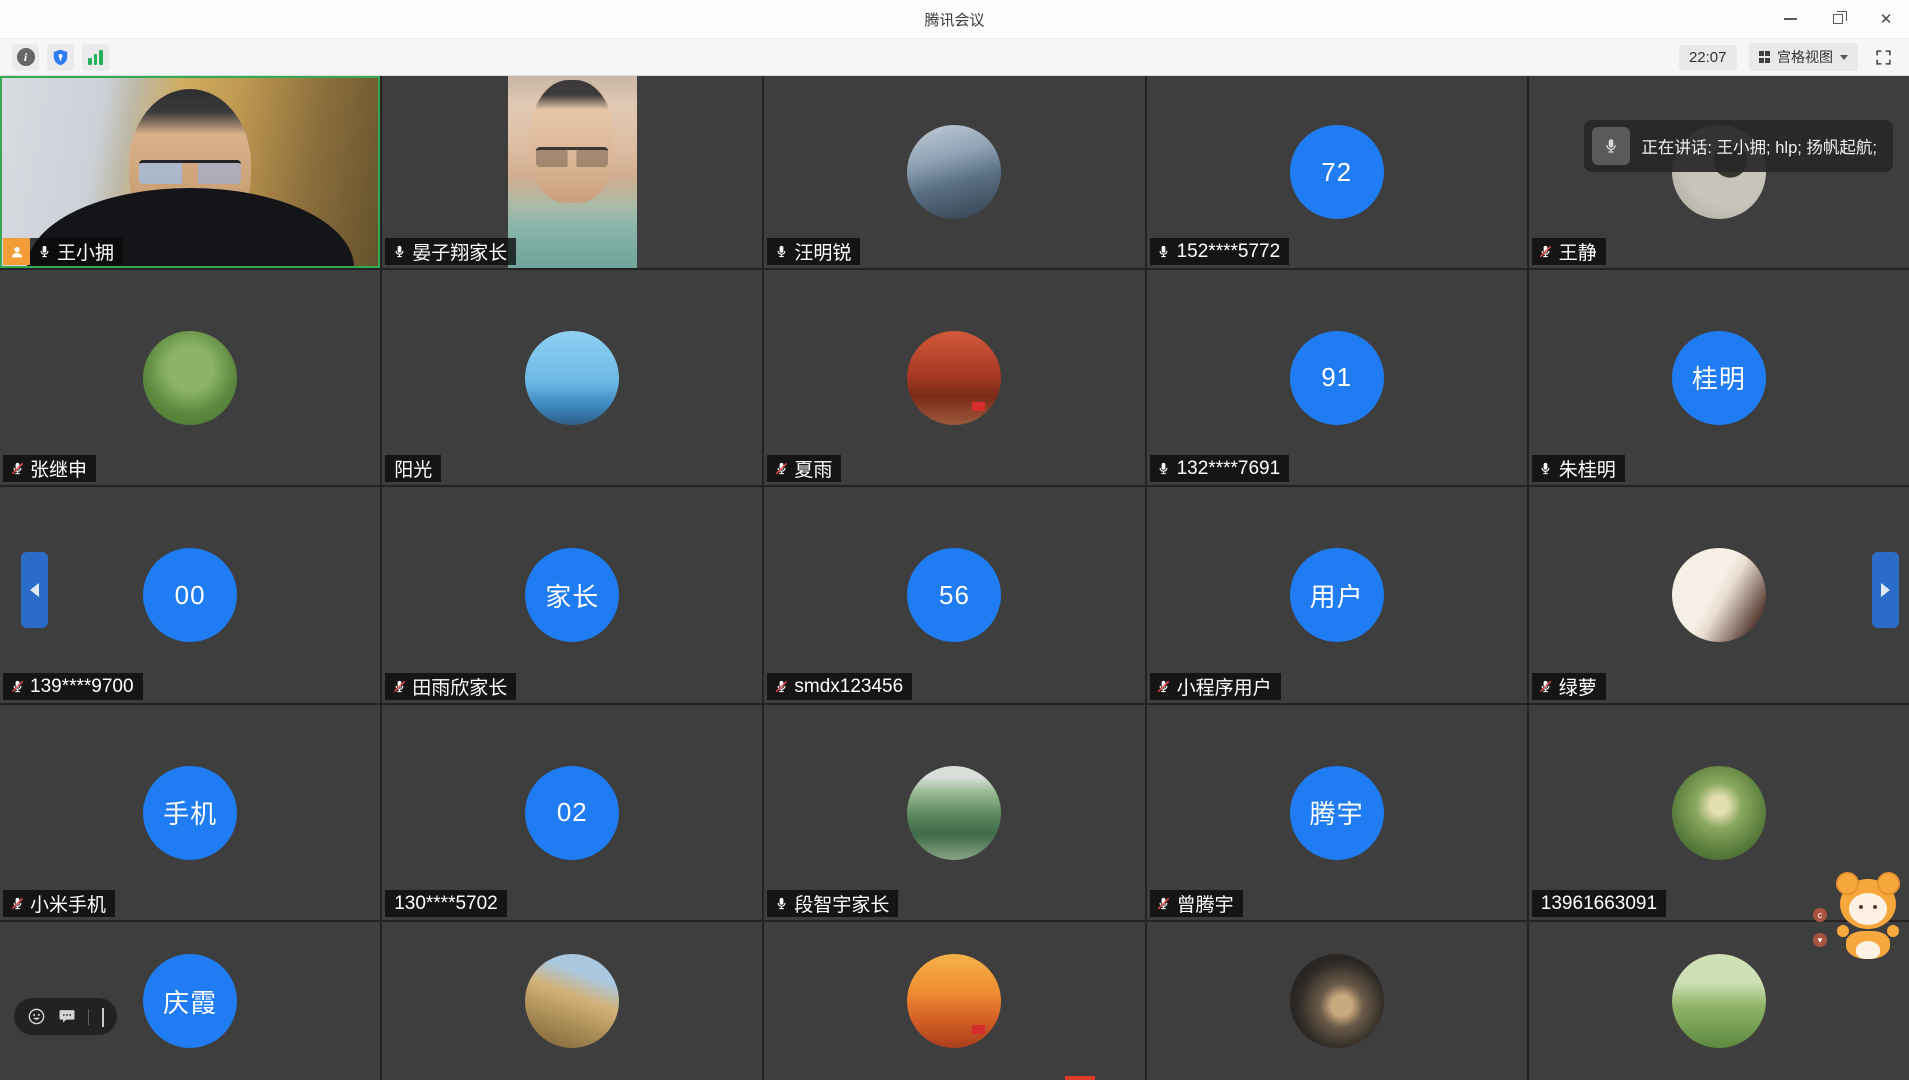  Describe the element at coordinates (954, 595) in the screenshot. I see `participant-tile: 56 smdx123456` at that location.